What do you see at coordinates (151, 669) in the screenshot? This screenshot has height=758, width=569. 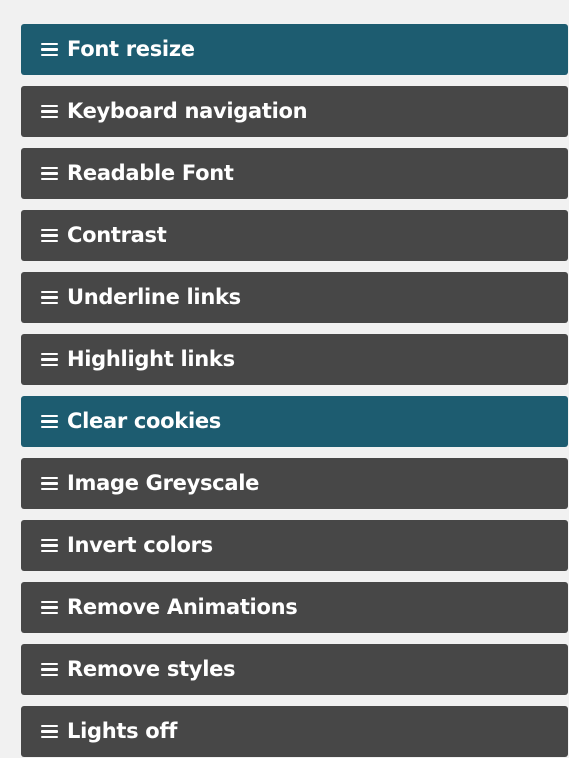 I see `menu-item-label: Remove styles` at bounding box center [151, 669].